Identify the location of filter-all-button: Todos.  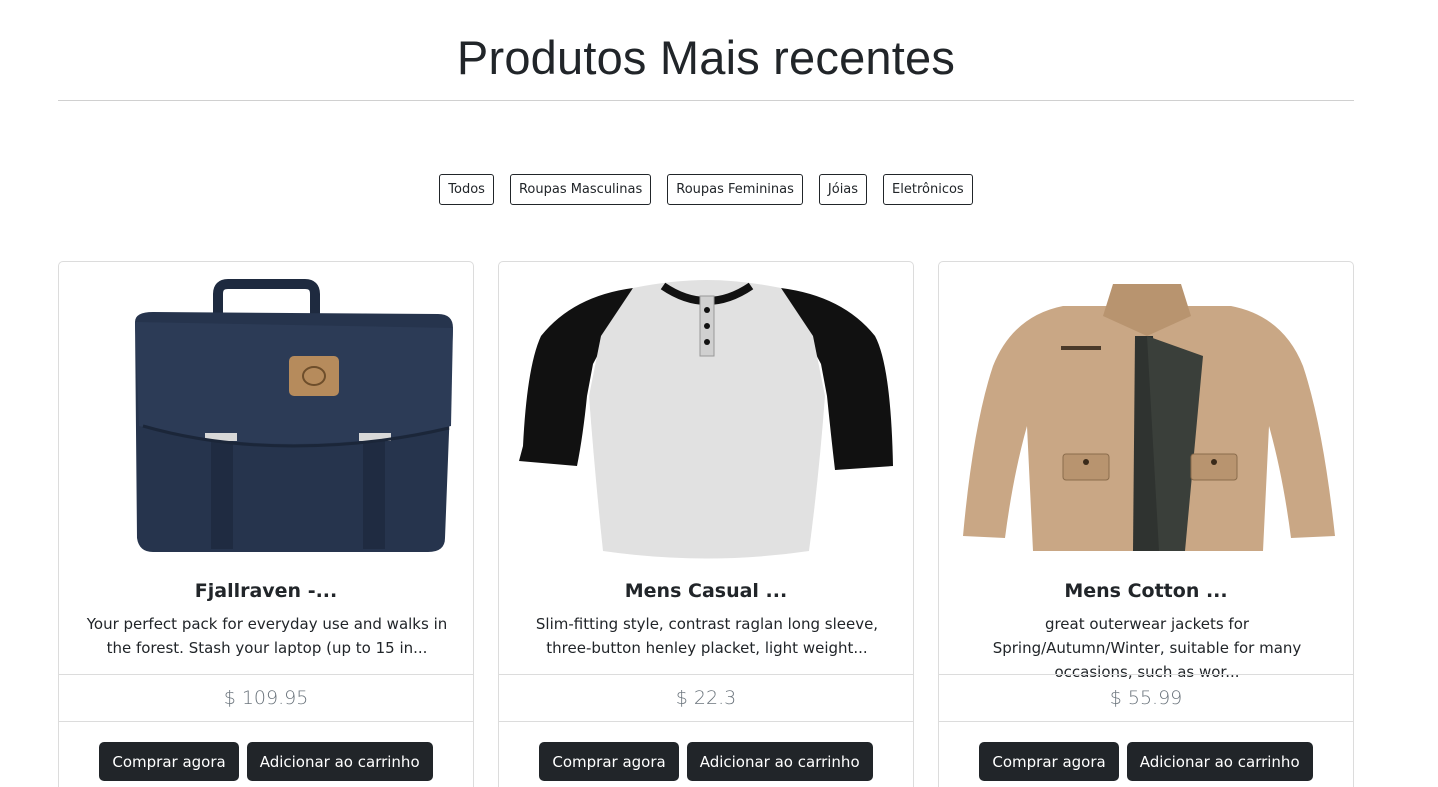
(466, 189).